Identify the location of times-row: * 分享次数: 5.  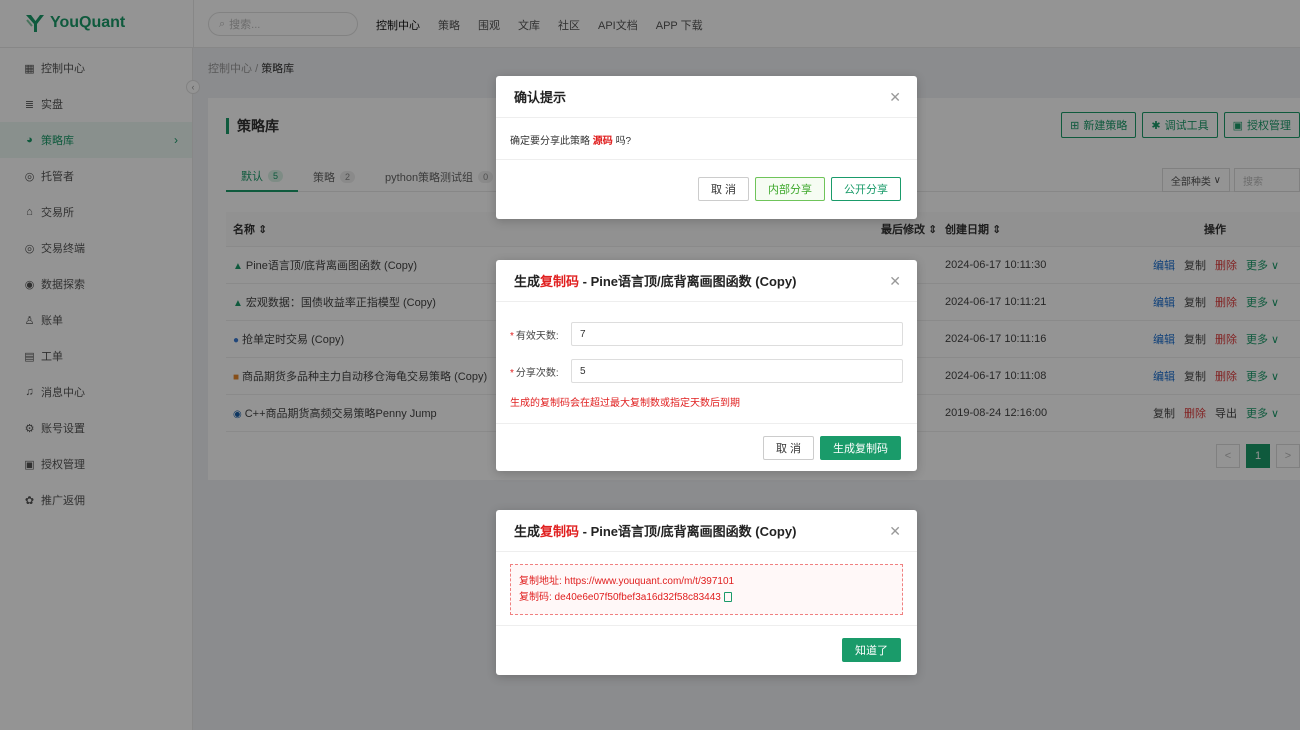
(706, 371).